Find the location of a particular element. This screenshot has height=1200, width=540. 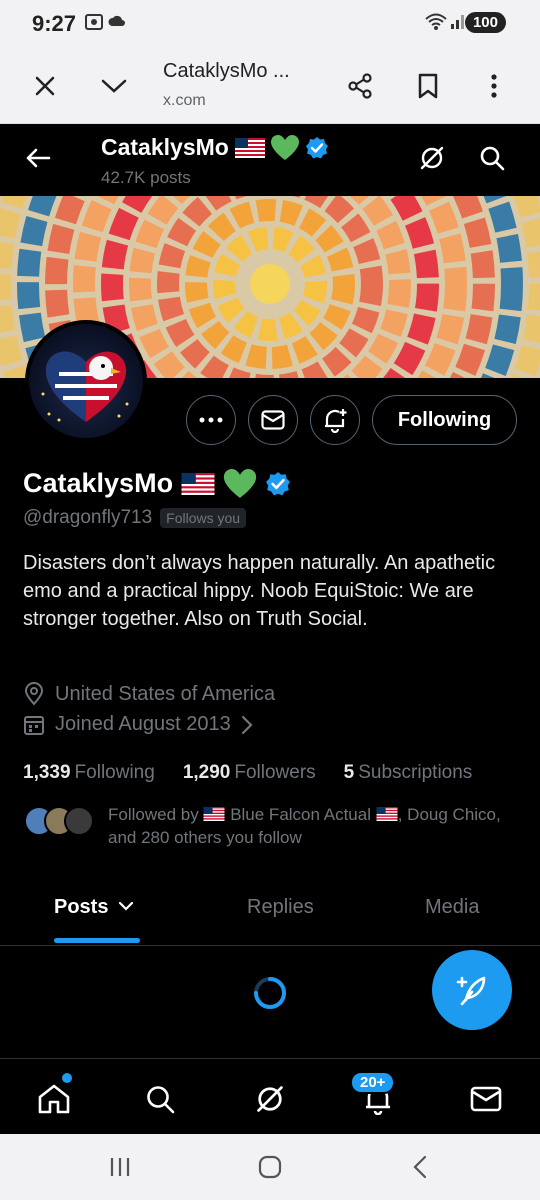

screenshot-icon is located at coordinates (94, 24).